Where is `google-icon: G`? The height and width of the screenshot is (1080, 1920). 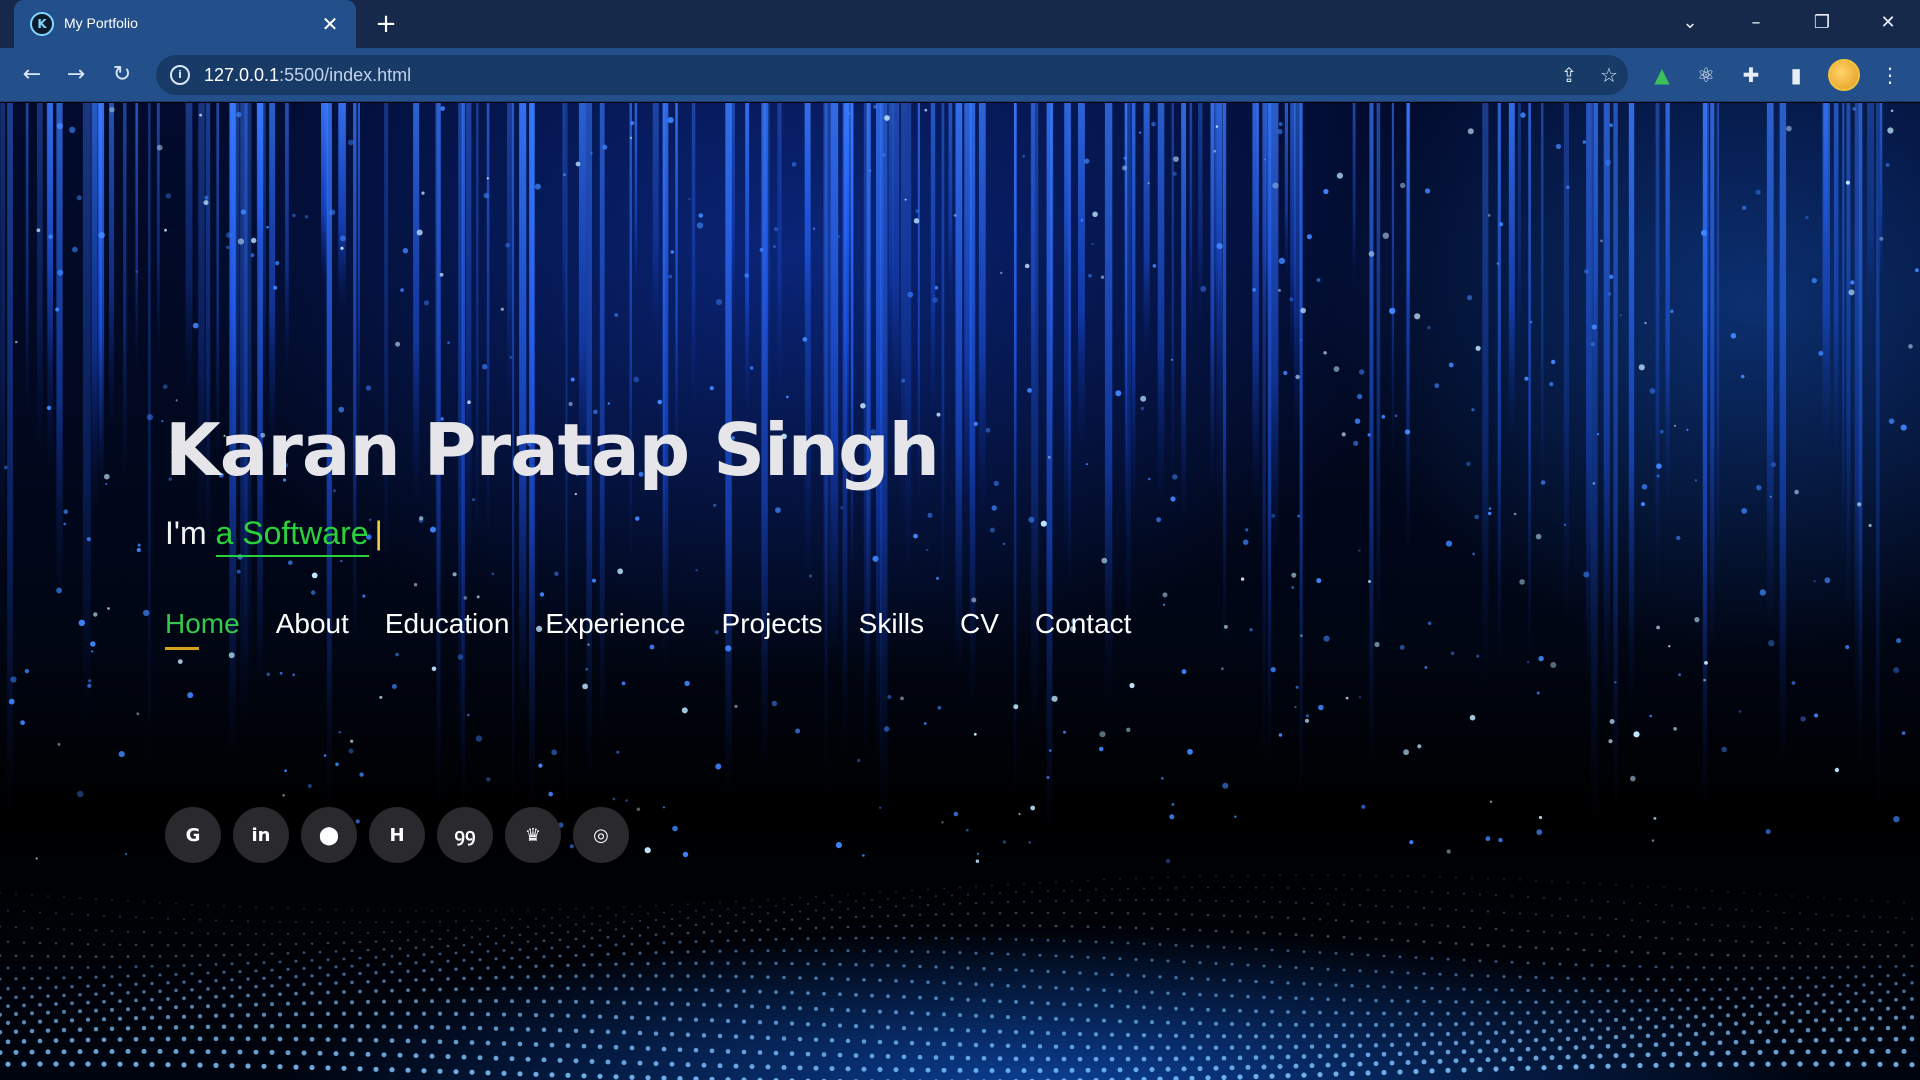 google-icon: G is located at coordinates (193, 835).